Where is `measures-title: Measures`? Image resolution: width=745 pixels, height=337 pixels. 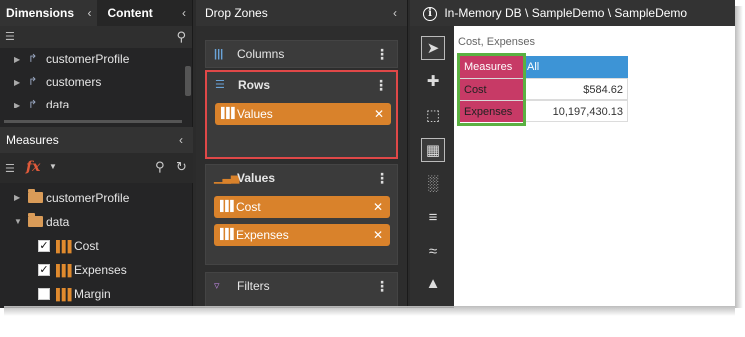
measures-title: Measures is located at coordinates (32, 140).